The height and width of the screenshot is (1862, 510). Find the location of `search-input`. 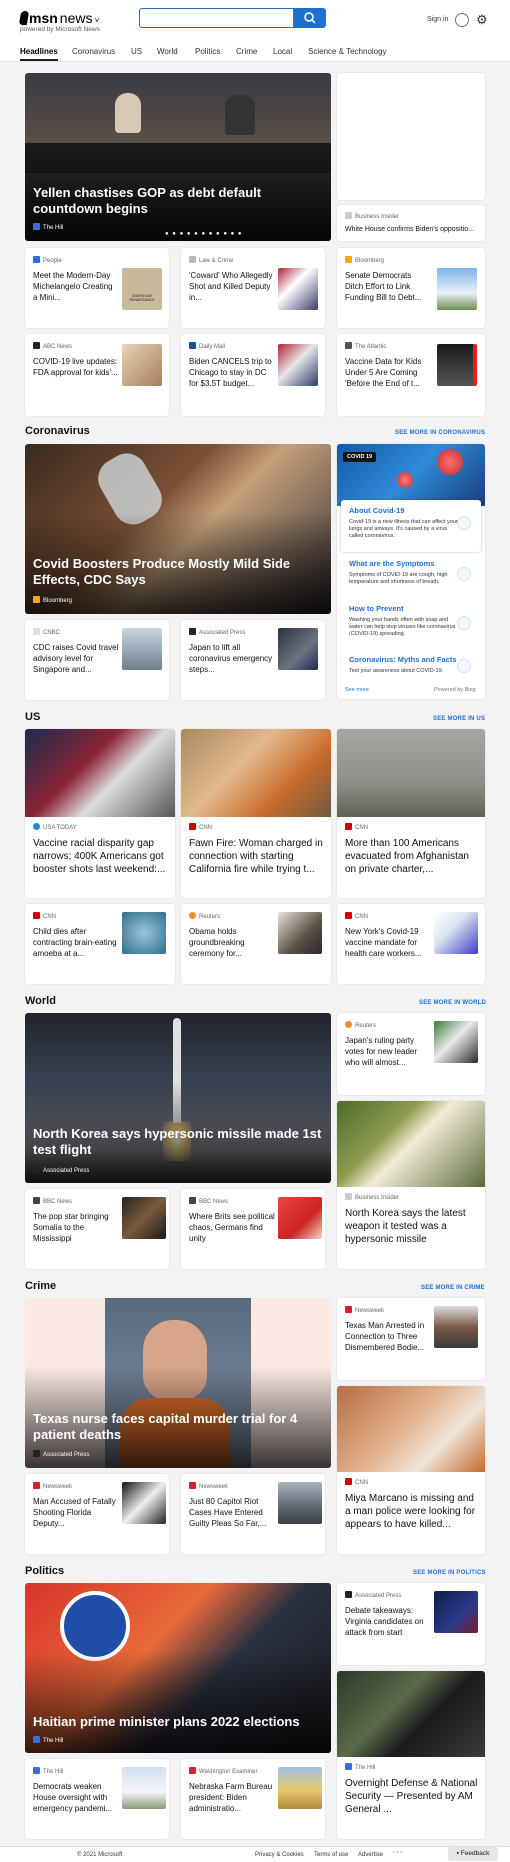

search-input is located at coordinates (216, 19).